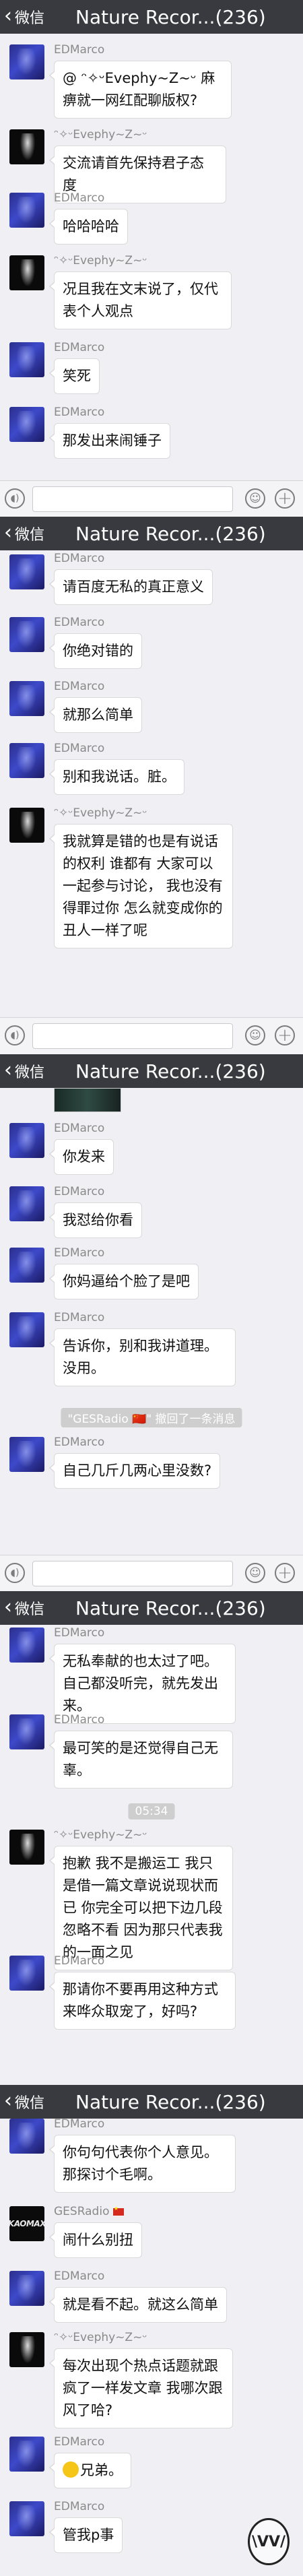 This screenshot has height=2576, width=303. Describe the element at coordinates (81, 1157) in the screenshot. I see `message-bubble: 你发来` at that location.